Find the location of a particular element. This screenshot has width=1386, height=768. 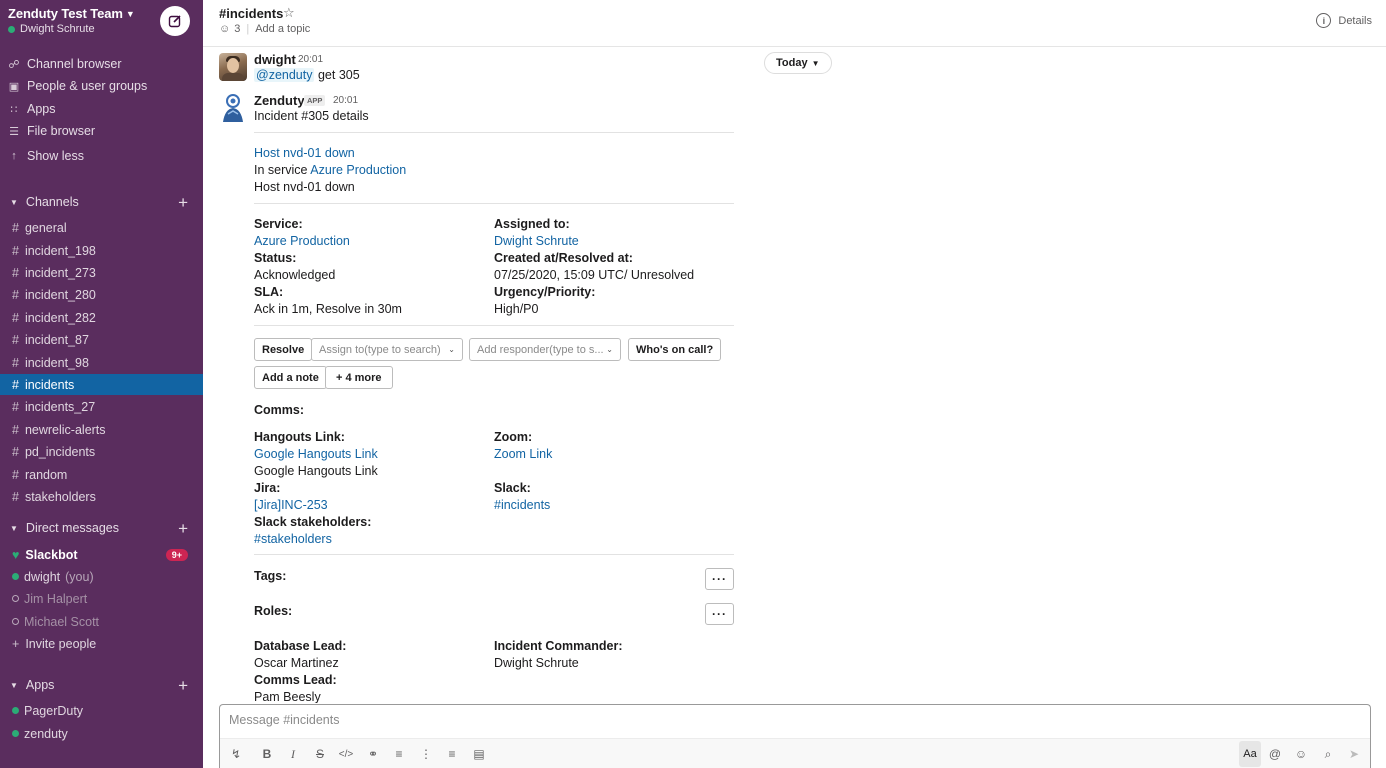

incident-title-link: Host nvd-01 down is located at coordinates (304, 153).